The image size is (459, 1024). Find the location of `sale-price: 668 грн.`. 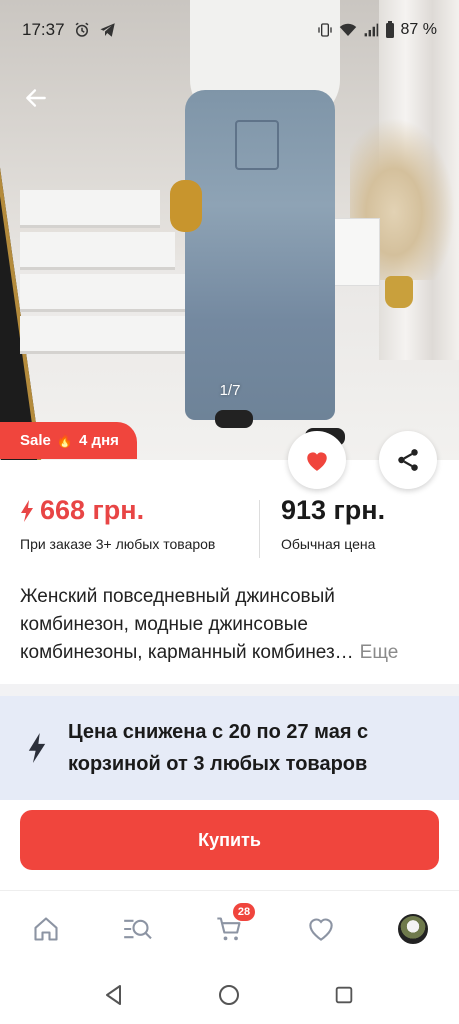

sale-price: 668 грн. is located at coordinates (92, 510).